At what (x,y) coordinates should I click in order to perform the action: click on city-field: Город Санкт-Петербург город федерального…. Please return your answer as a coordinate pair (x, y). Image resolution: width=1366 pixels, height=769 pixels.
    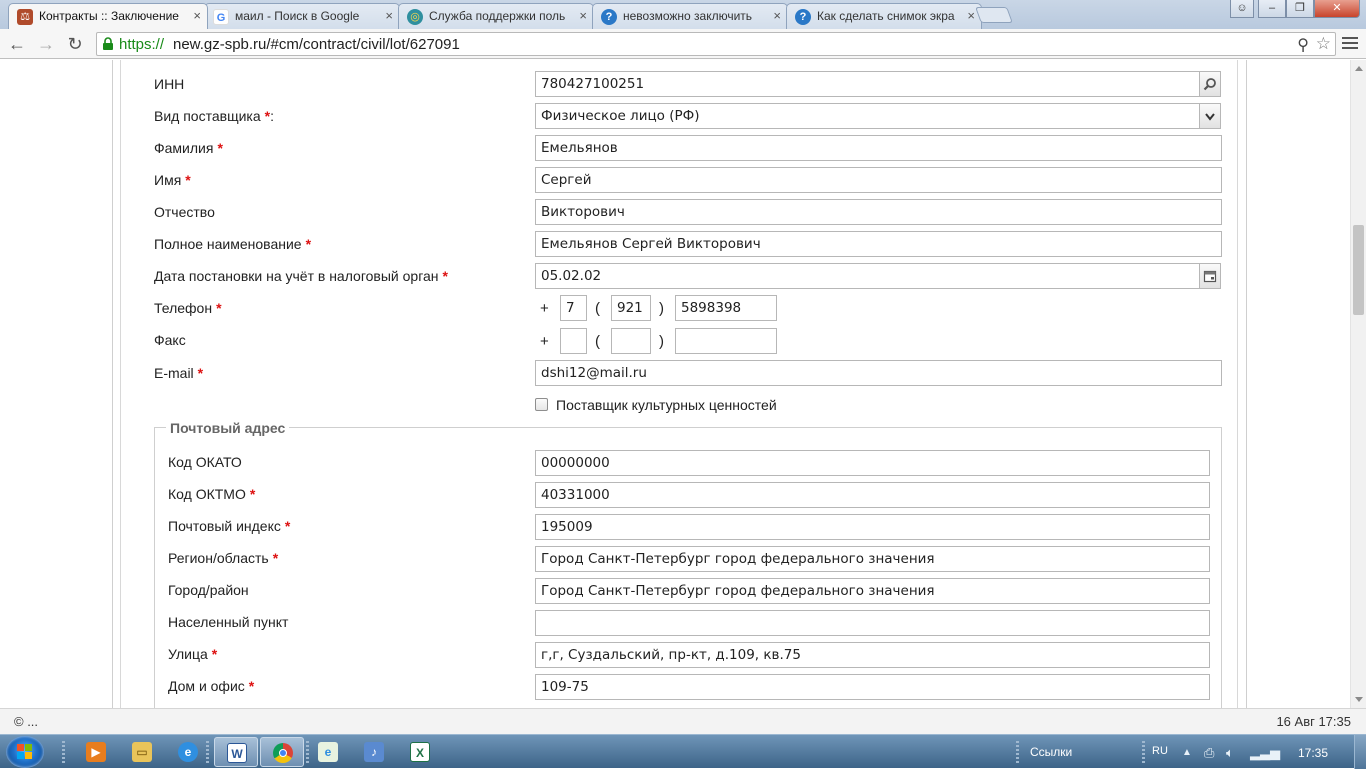
    Looking at the image, I should click on (872, 591).